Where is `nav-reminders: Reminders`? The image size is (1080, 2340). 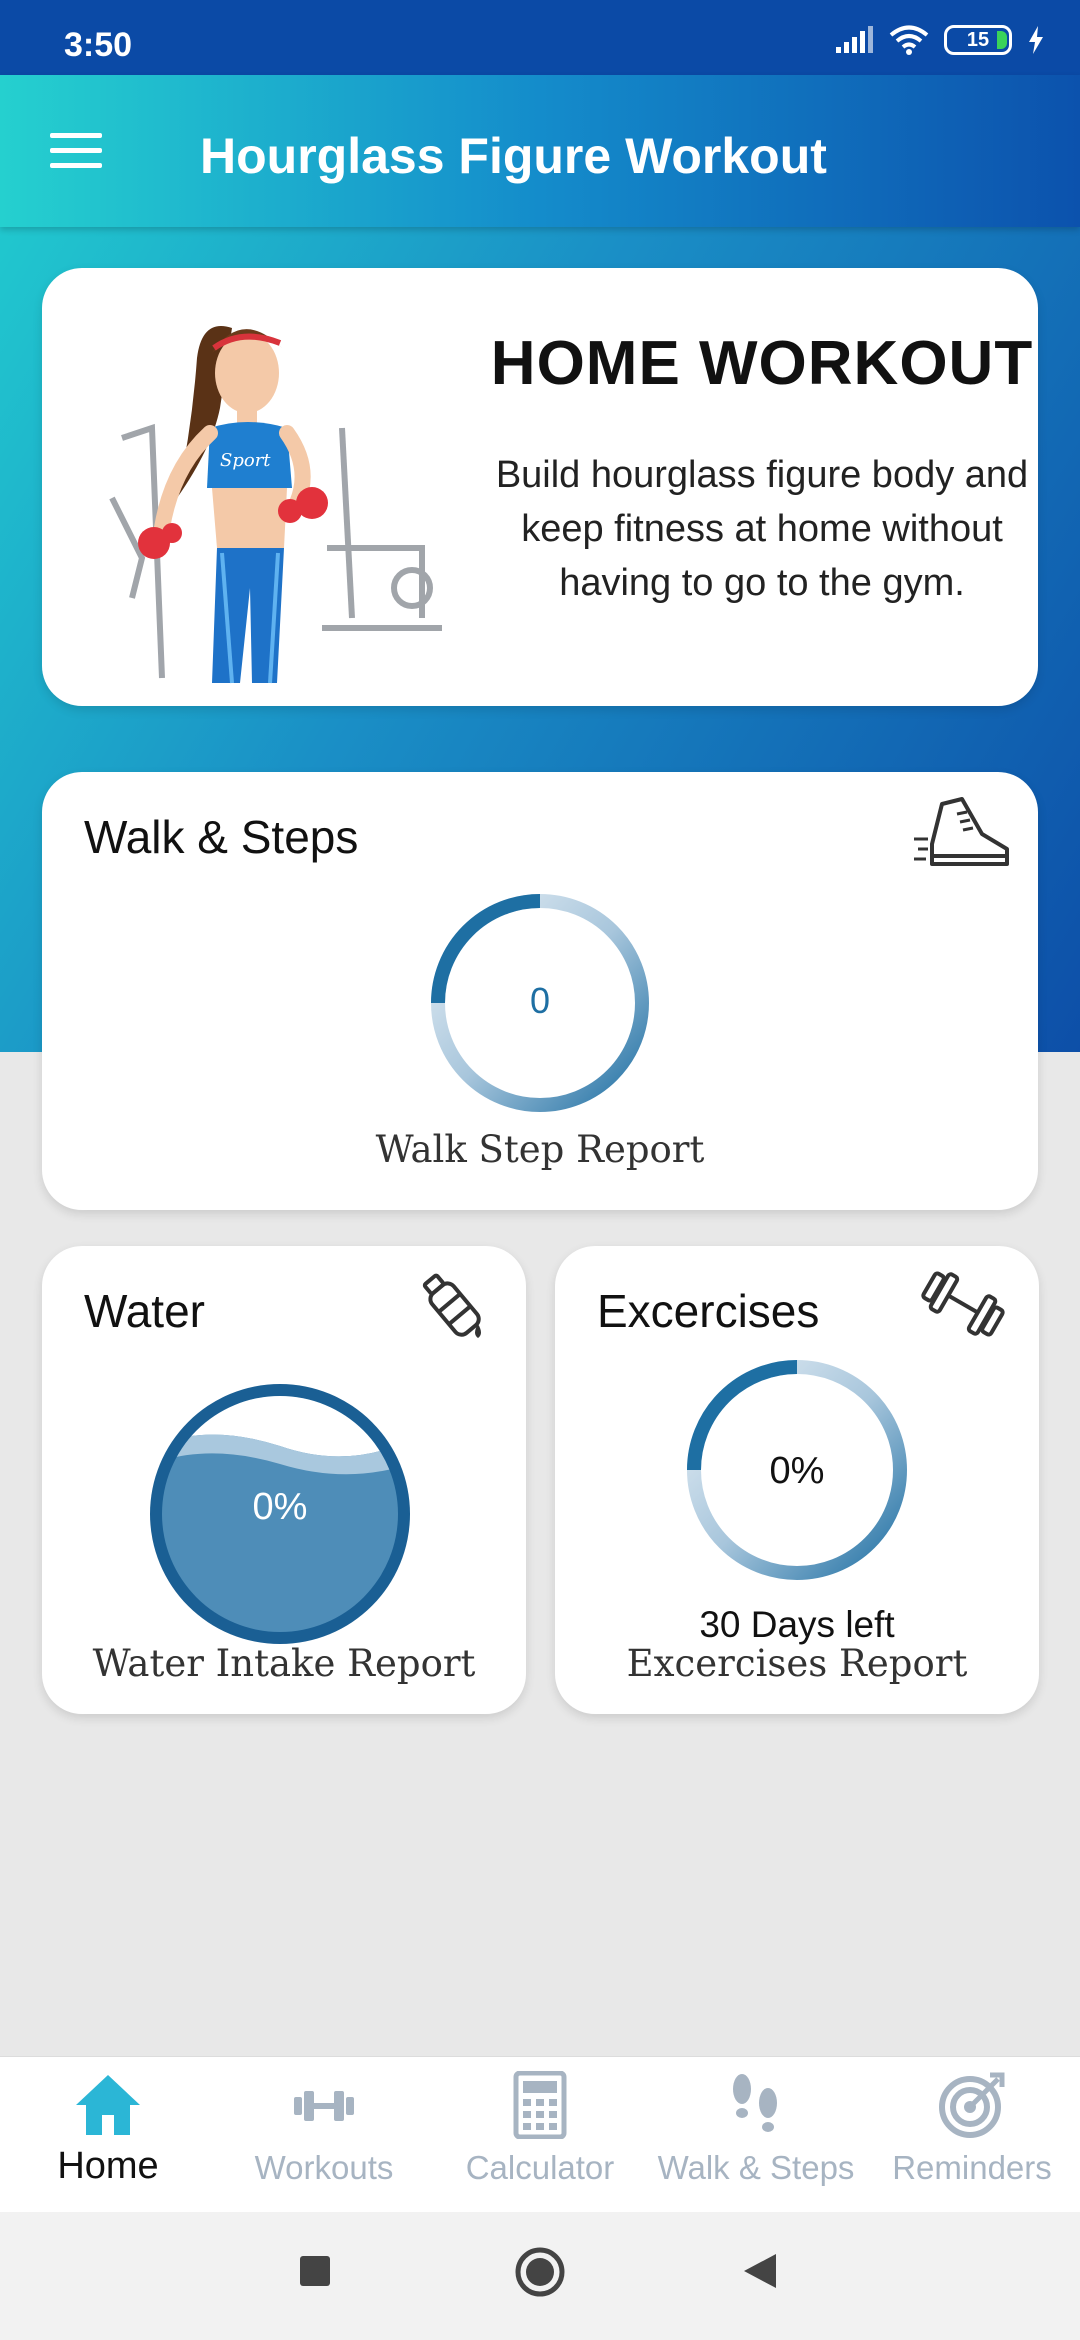 nav-reminders: Reminders is located at coordinates (972, 2135).